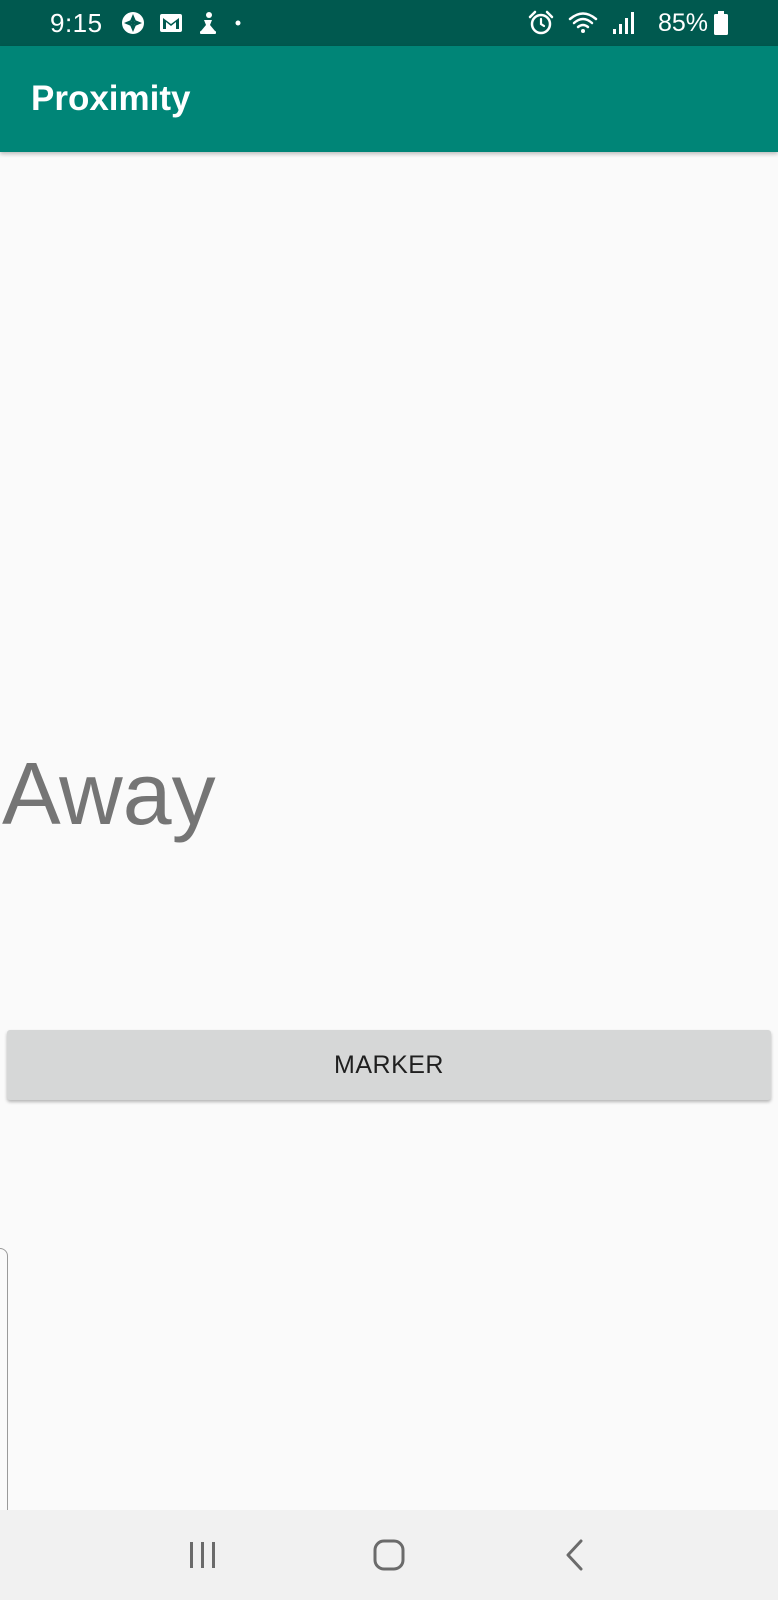  Describe the element at coordinates (389, 99) in the screenshot. I see `app-bar: Proximity` at that location.